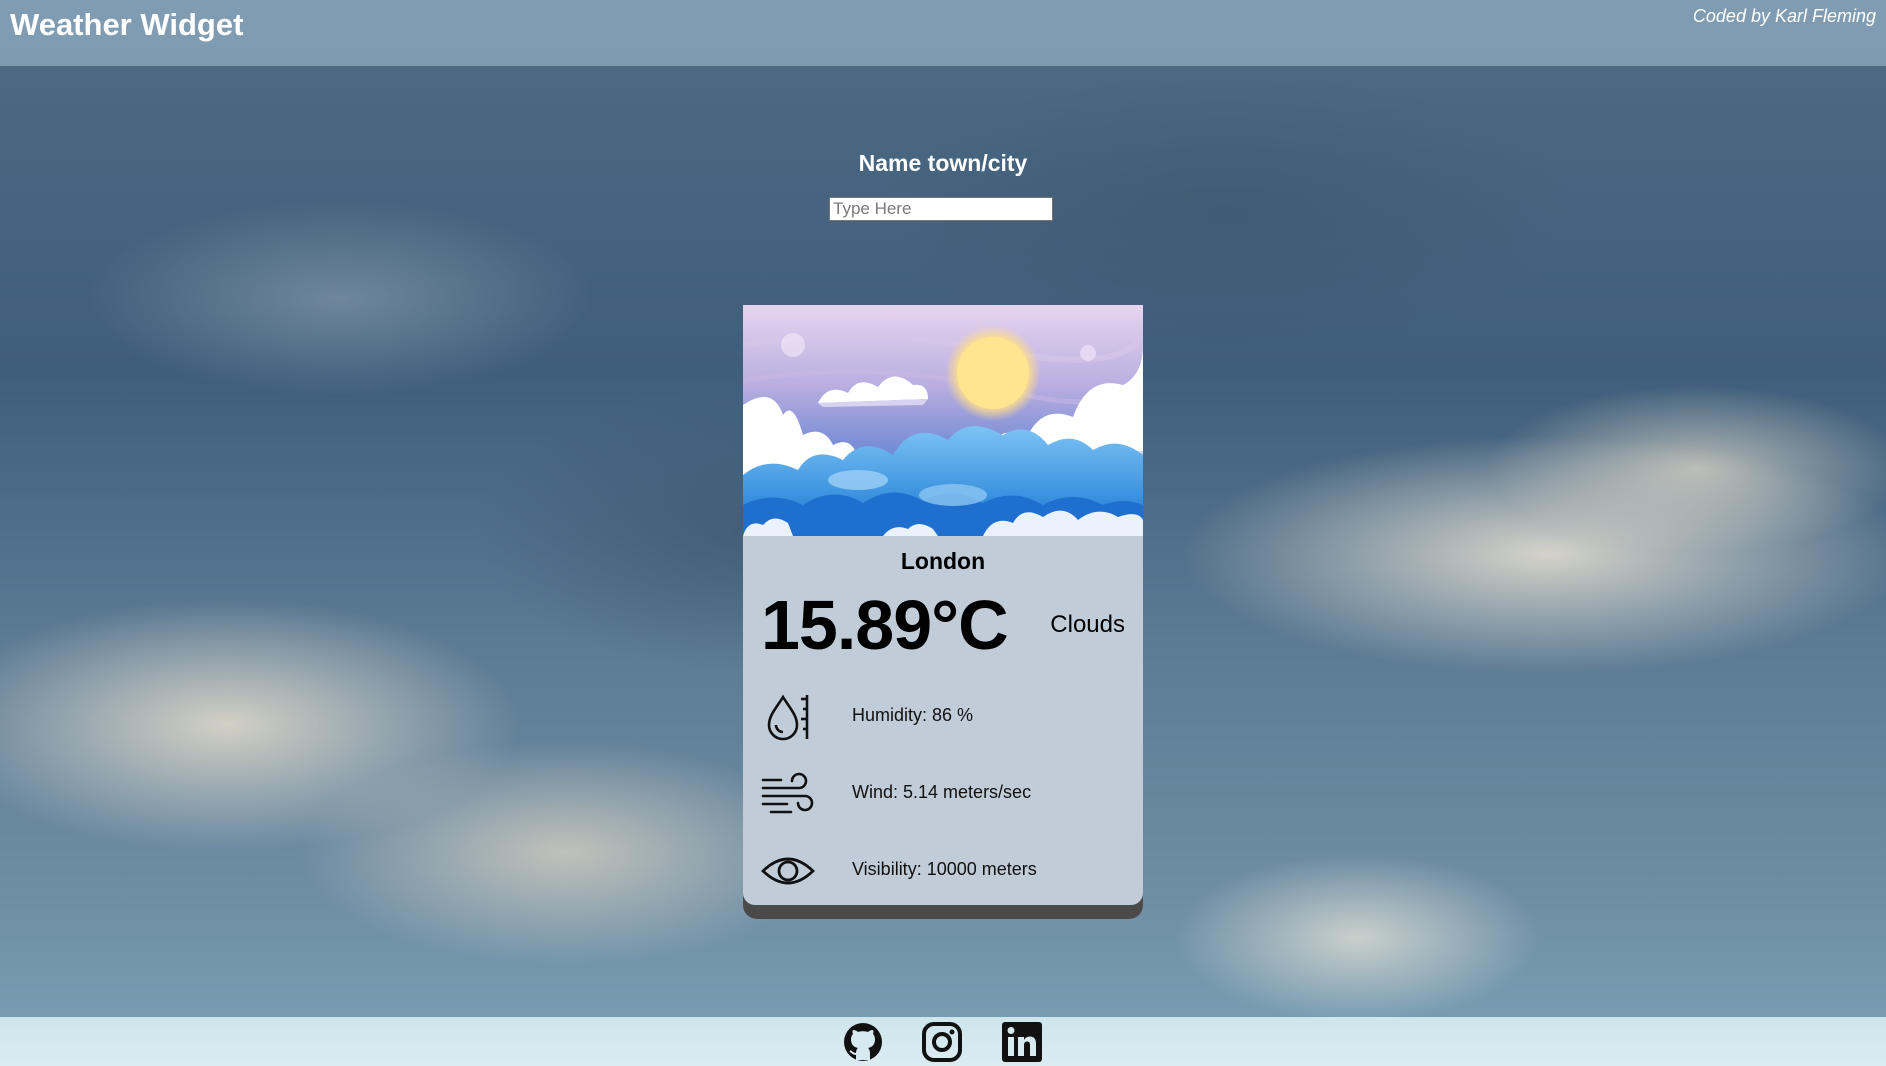 This screenshot has height=1066, width=1886. I want to click on visibility-text: Visibility: 10000 meters, so click(944, 869).